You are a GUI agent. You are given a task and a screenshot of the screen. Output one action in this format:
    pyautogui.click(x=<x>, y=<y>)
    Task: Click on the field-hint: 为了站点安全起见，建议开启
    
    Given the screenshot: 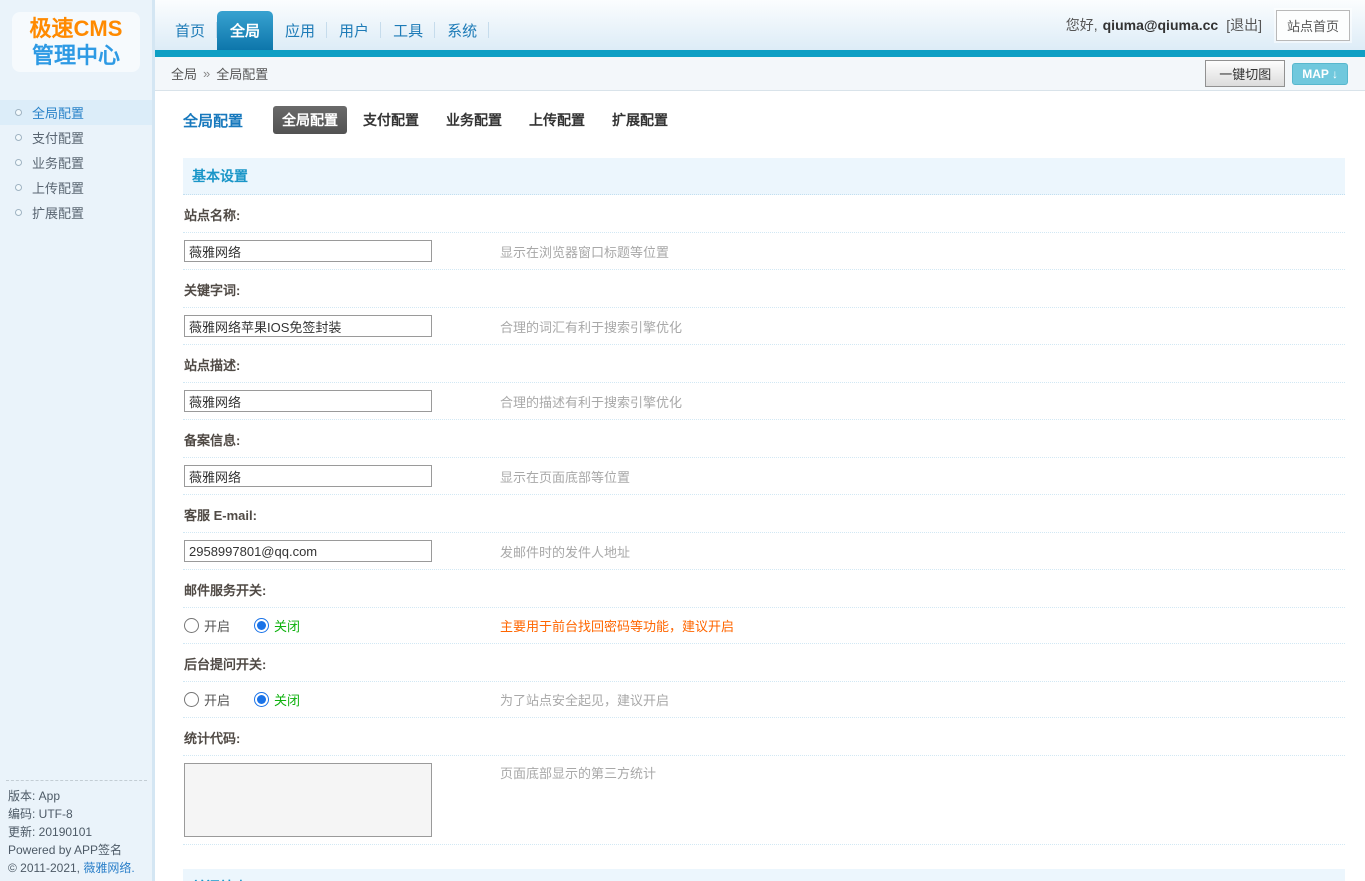 What is the action you would take?
    pyautogui.click(x=585, y=700)
    